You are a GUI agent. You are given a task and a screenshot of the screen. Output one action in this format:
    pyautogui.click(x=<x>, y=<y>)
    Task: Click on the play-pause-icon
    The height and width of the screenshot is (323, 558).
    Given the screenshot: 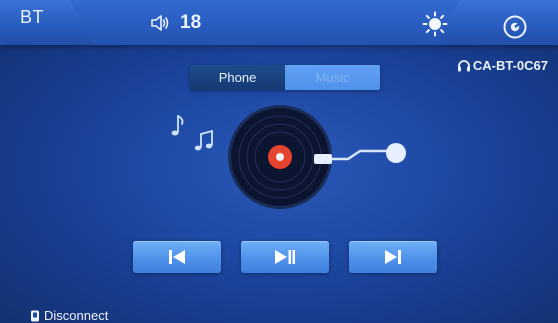 What is the action you would take?
    pyautogui.click(x=285, y=257)
    